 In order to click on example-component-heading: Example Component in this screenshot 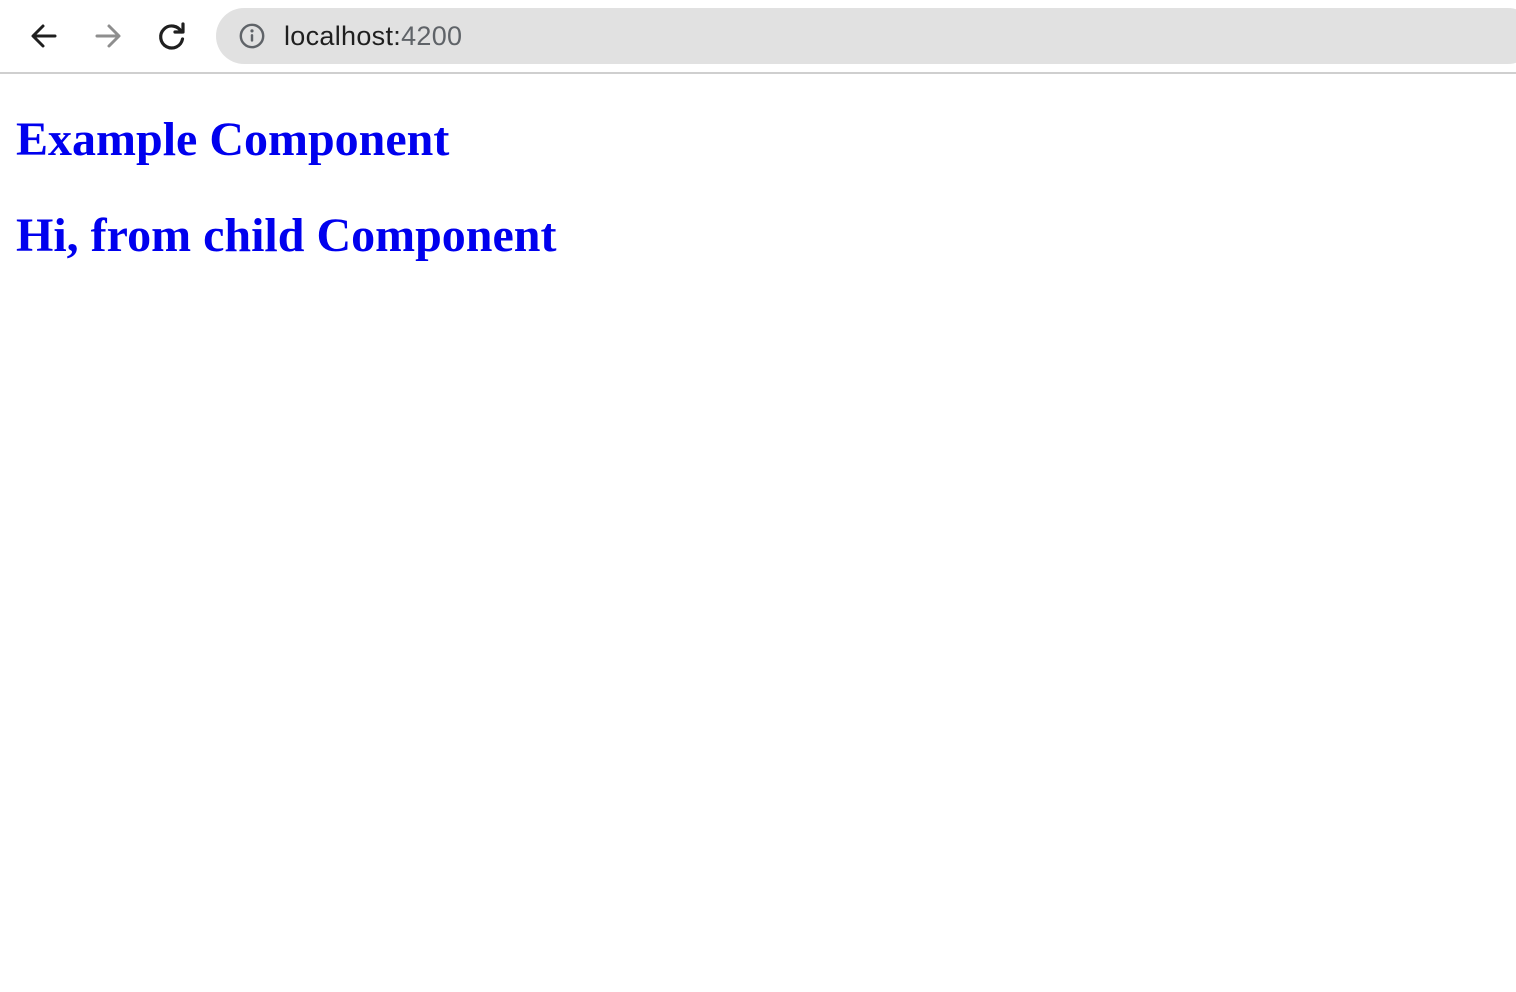, I will do `click(233, 139)`.